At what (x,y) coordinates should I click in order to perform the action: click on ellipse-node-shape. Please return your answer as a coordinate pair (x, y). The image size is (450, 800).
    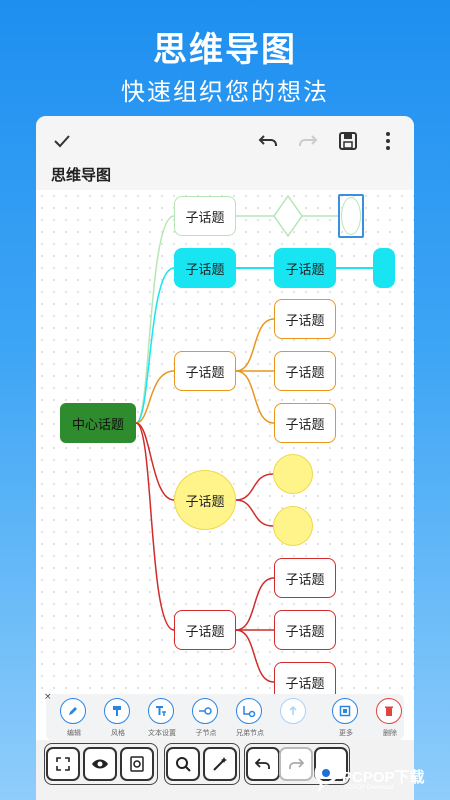
    Looking at the image, I should click on (351, 216).